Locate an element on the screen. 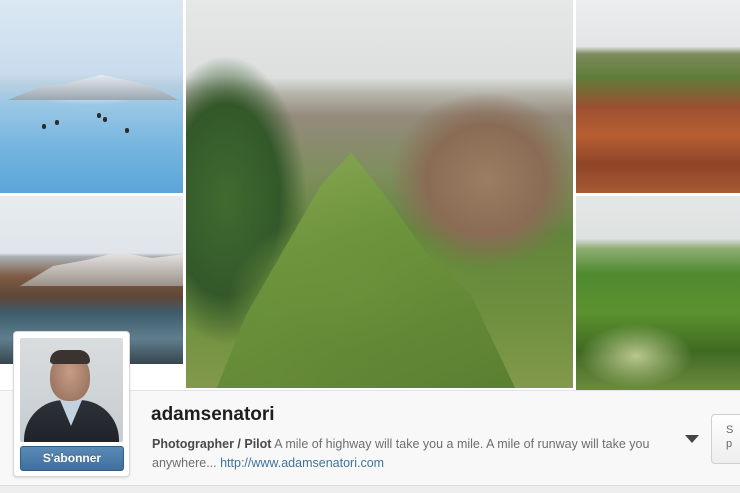 The height and width of the screenshot is (493, 740). side-button-line2: p is located at coordinates (729, 444).